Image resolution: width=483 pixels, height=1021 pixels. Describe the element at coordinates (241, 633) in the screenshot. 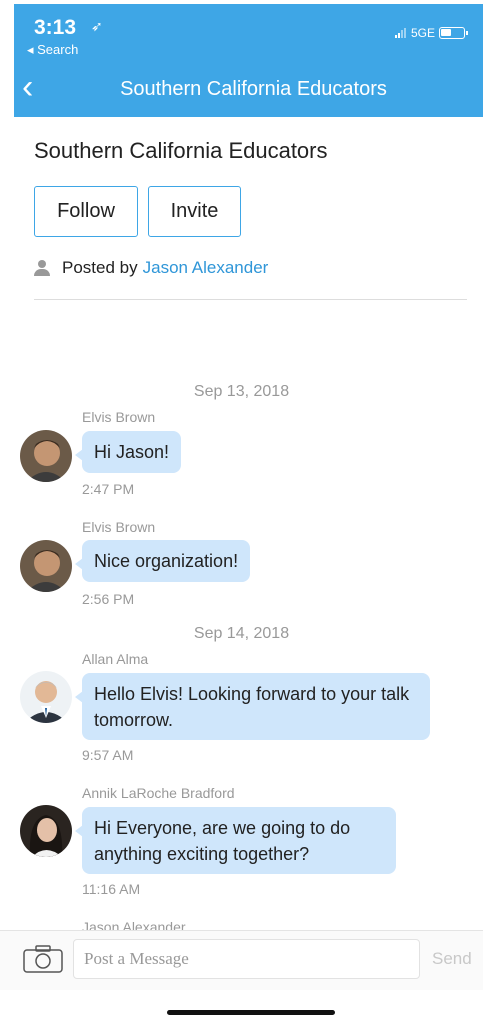

I see `date-separator: Sep 14, 2018` at that location.